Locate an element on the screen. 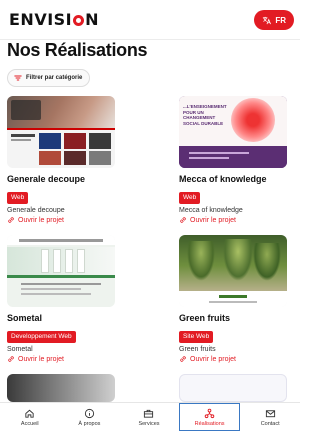 This screenshot has height=431, width=320. envision-logo: ENVISI N is located at coordinates (54, 20).